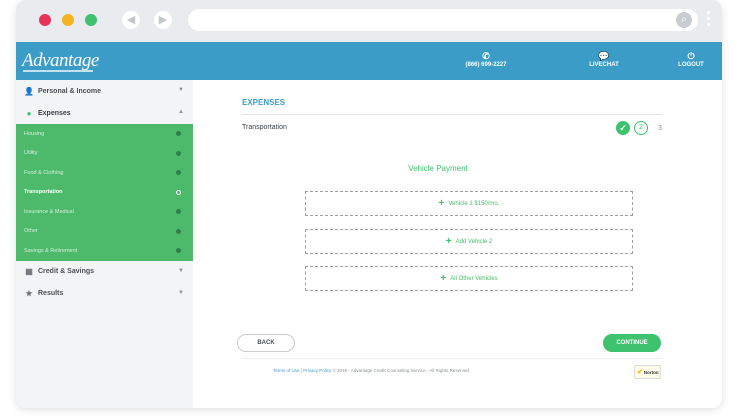  Describe the element at coordinates (264, 127) in the screenshot. I see `section-subtitle: Transportation` at that location.